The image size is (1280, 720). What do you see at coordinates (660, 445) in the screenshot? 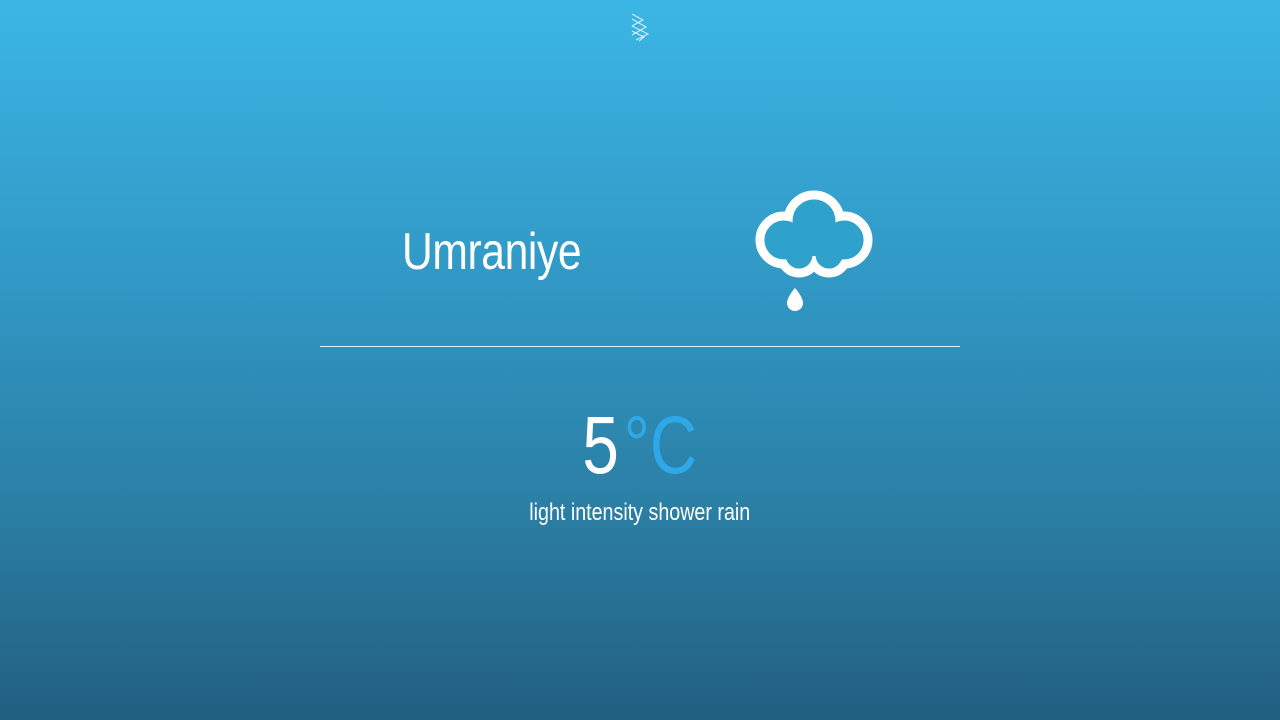
I see `temperature-unit: °C` at bounding box center [660, 445].